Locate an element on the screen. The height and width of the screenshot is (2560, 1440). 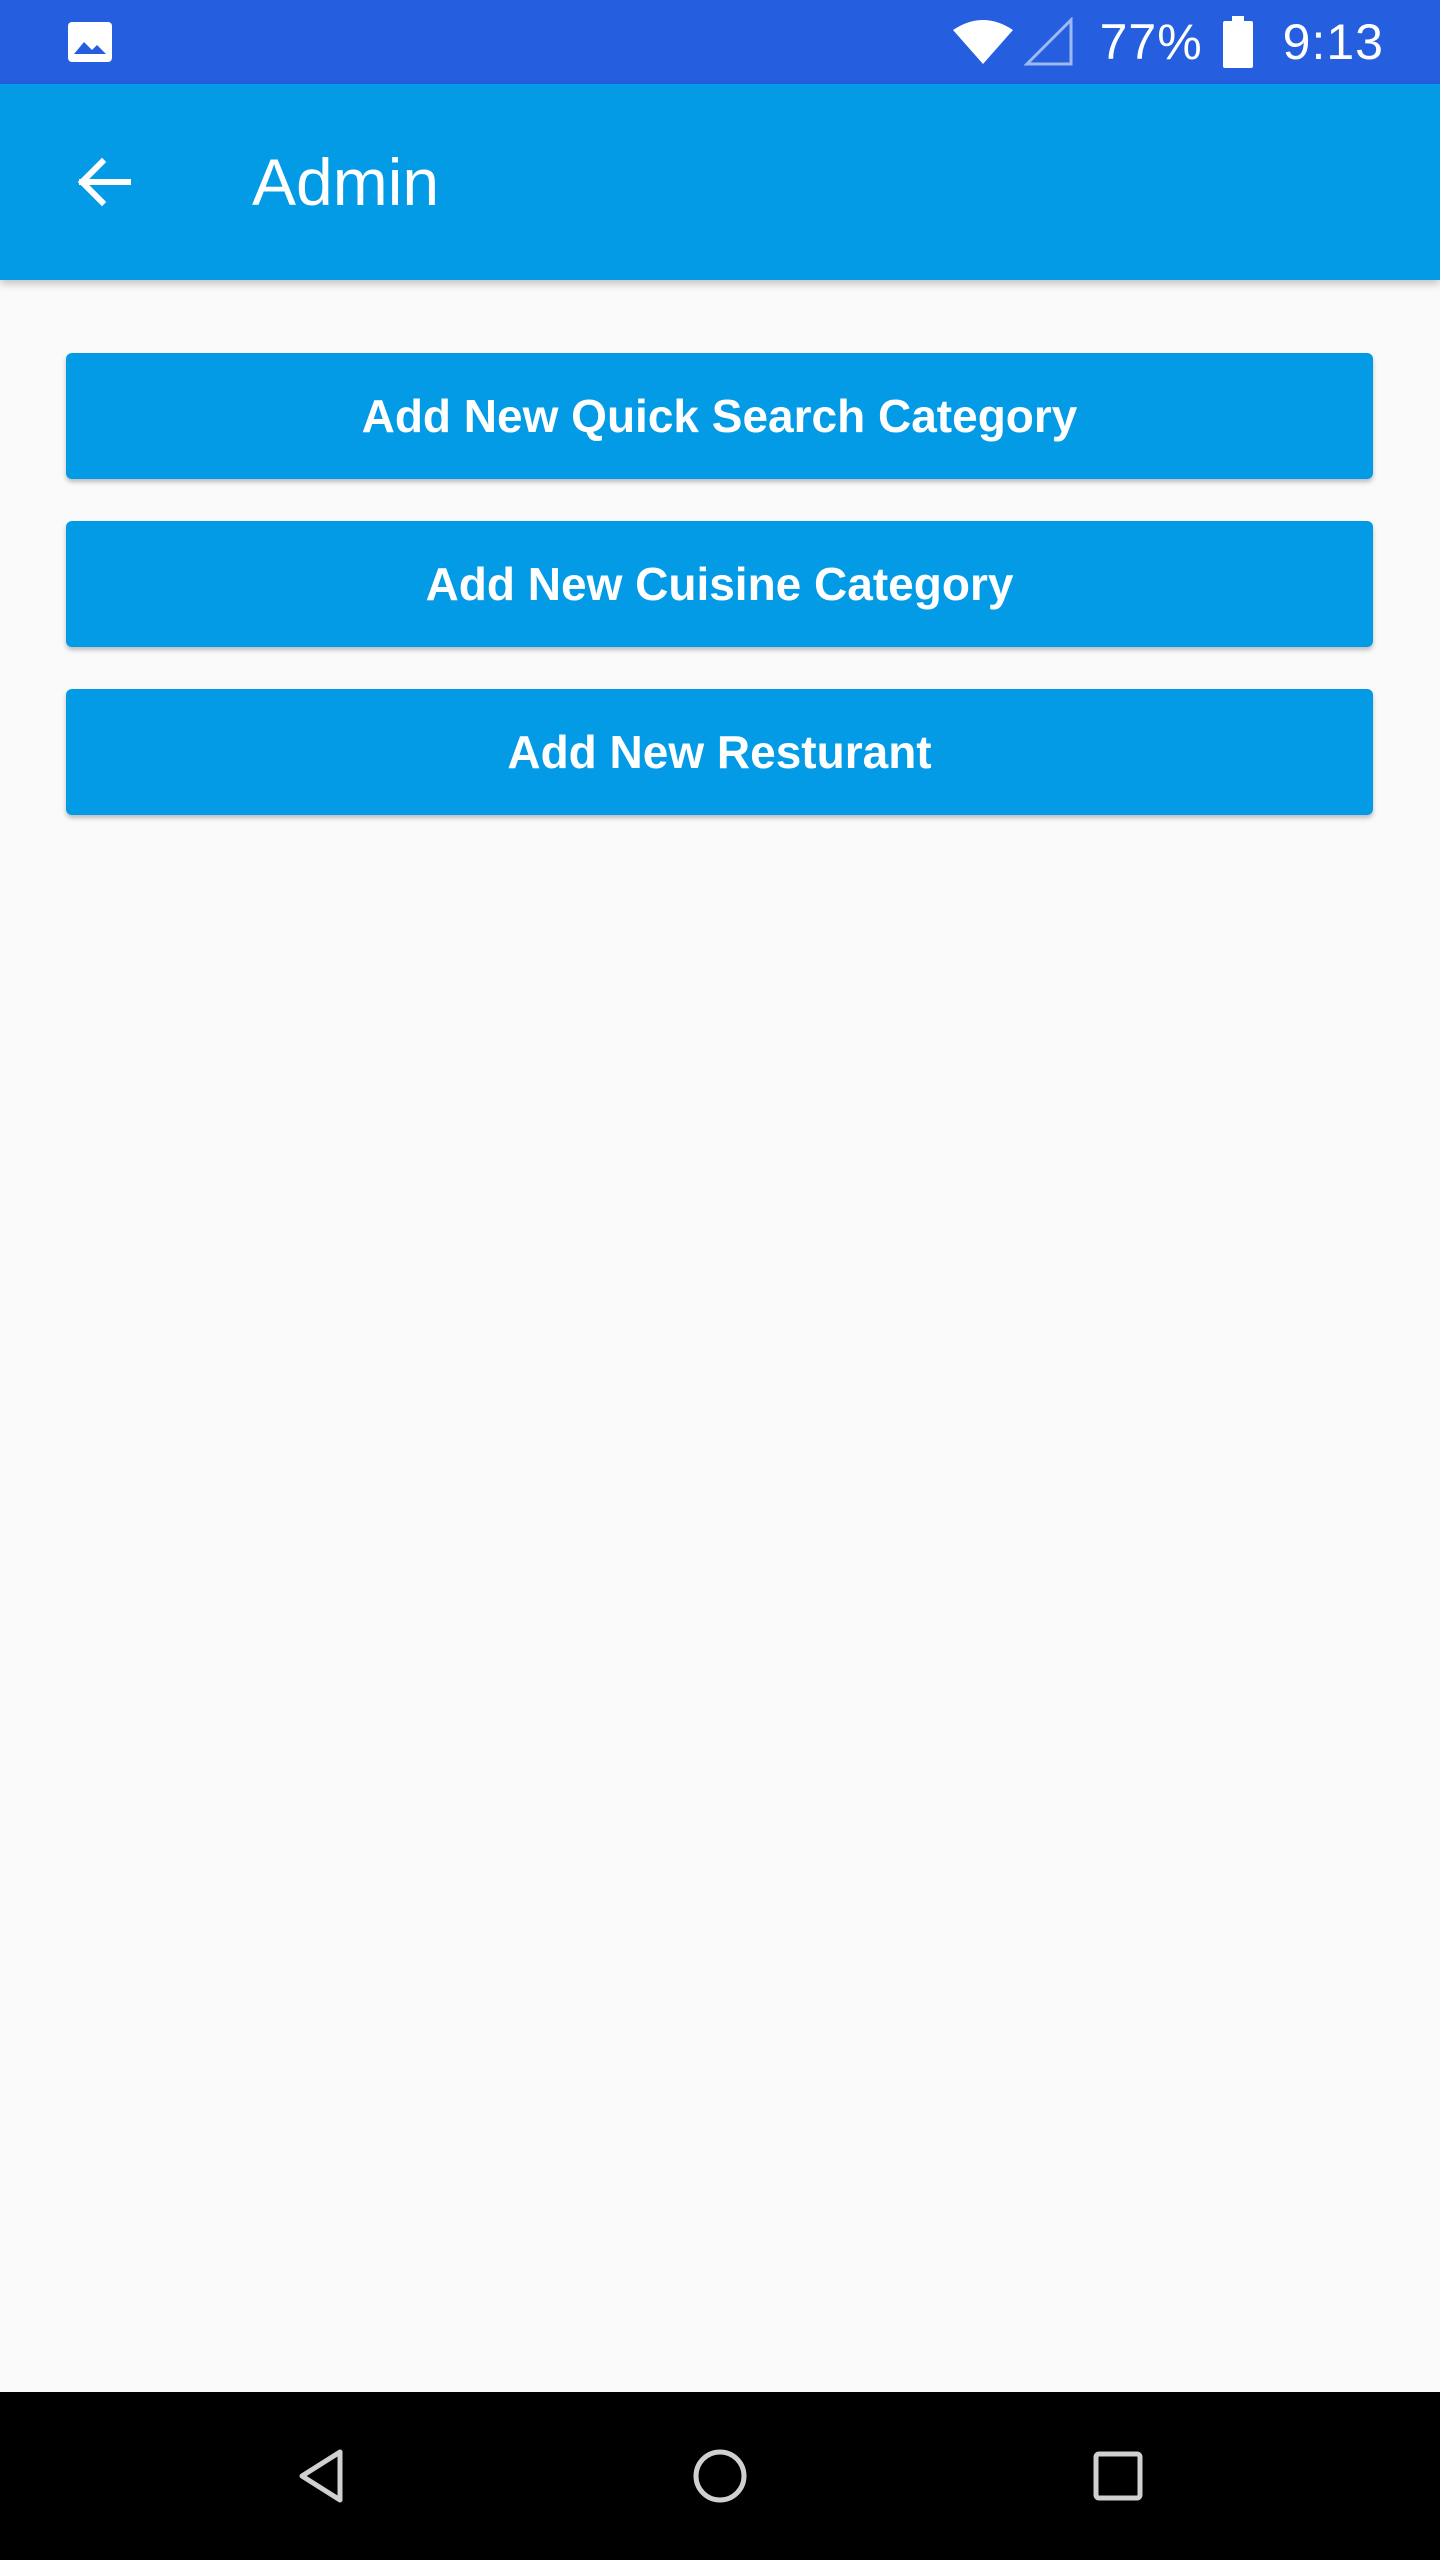
navigation-bar is located at coordinates (720, 2476).